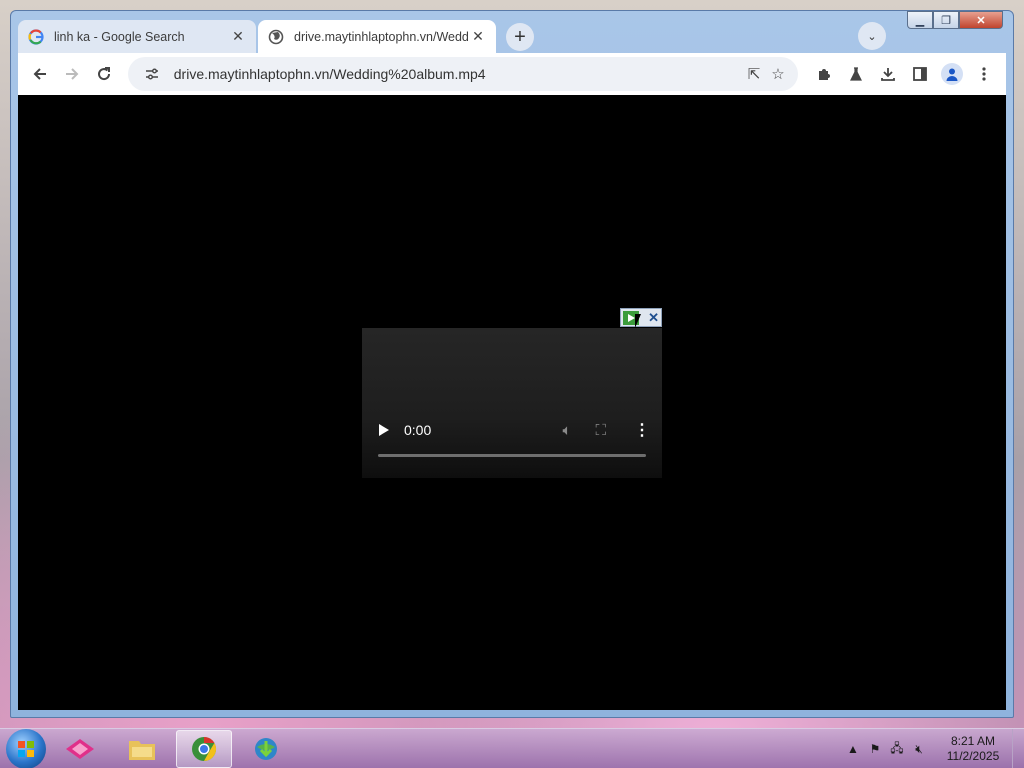 The image size is (1024, 768). What do you see at coordinates (778, 74) in the screenshot?
I see `bookmark-star-icon: ☆` at bounding box center [778, 74].